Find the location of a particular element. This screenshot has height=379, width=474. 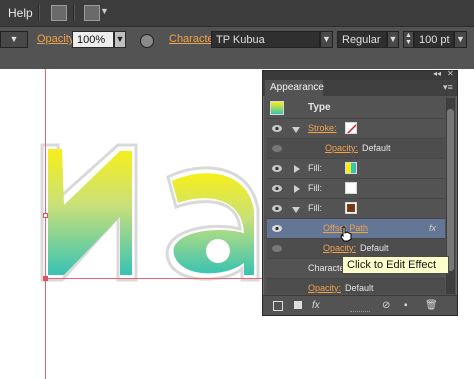

selection-anchor is located at coordinates (45, 278).